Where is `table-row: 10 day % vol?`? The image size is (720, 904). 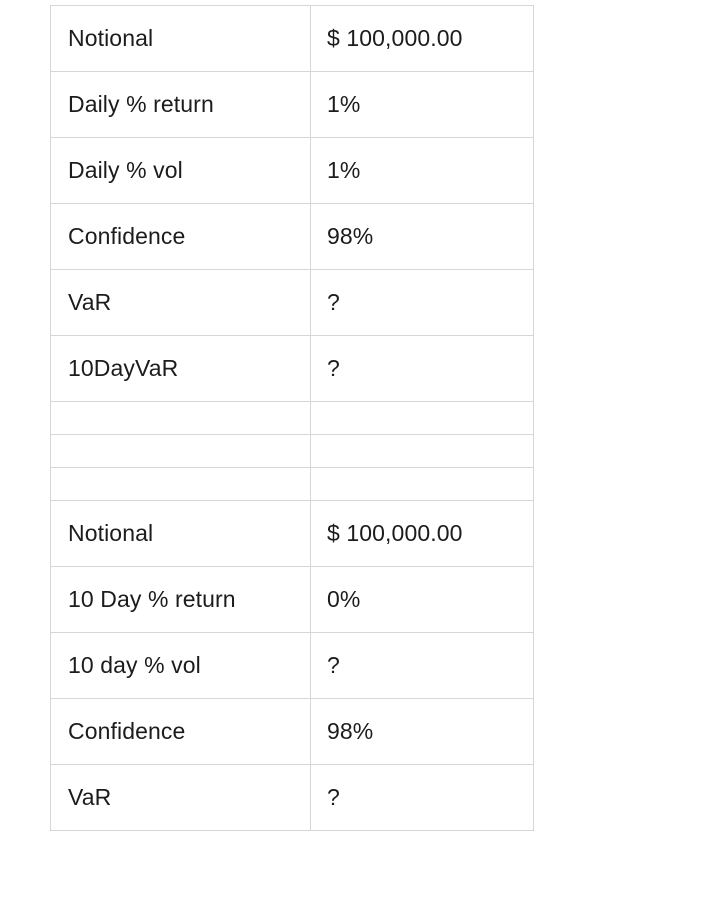 table-row: 10 day % vol? is located at coordinates (292, 665).